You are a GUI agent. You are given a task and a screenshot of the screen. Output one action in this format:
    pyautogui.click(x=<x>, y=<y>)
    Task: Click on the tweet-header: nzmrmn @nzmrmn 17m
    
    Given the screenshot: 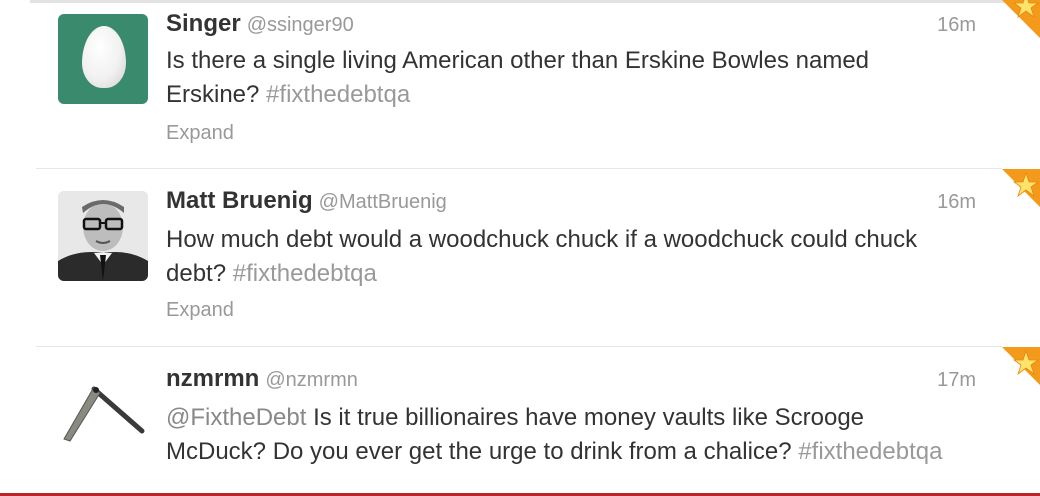 What is the action you would take?
    pyautogui.click(x=571, y=379)
    